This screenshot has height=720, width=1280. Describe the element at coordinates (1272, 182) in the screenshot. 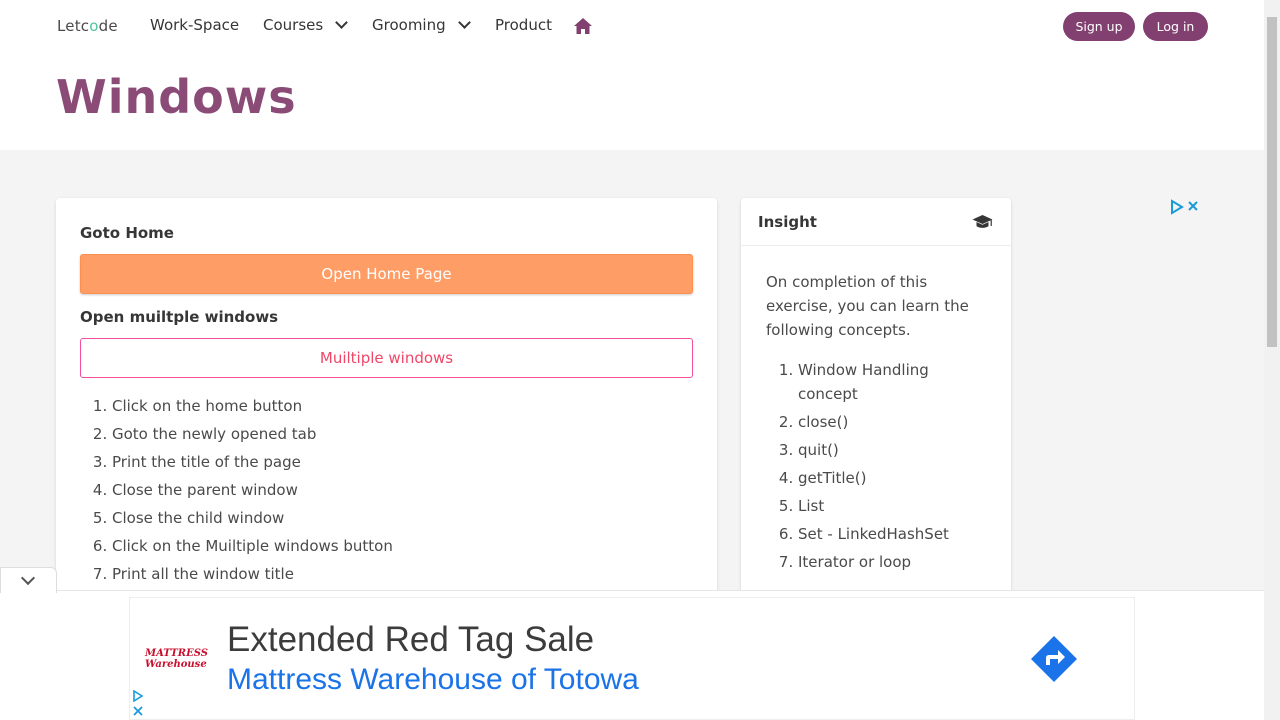

I see `scrollbar-thumb` at that location.